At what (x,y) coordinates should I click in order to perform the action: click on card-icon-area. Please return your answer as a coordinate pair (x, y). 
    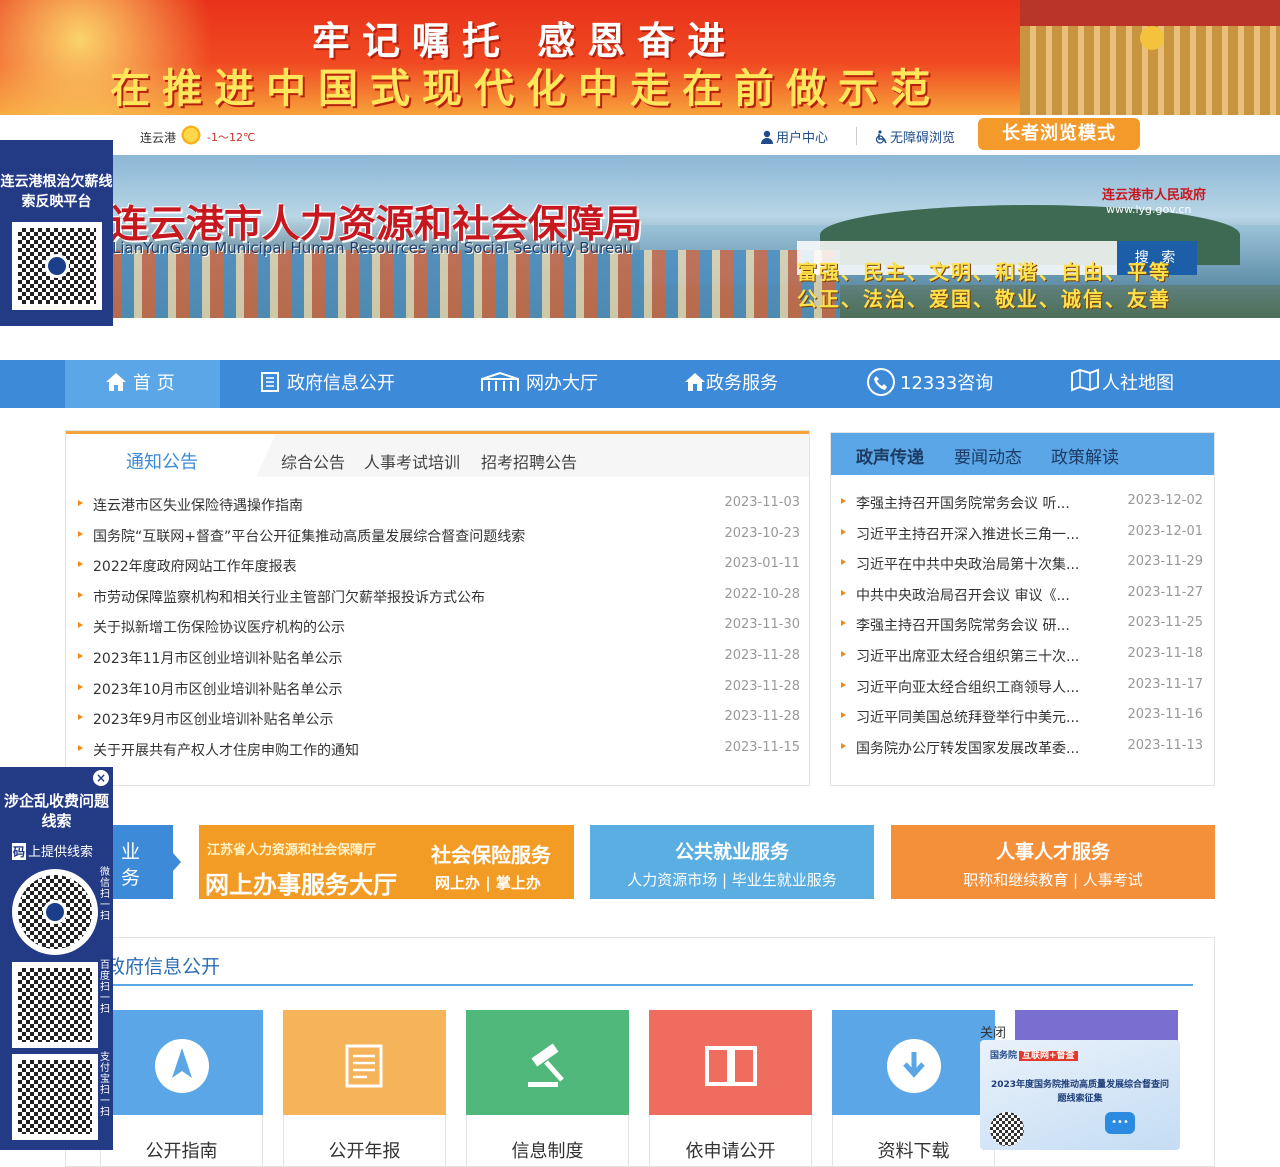
    Looking at the image, I should click on (913, 1062).